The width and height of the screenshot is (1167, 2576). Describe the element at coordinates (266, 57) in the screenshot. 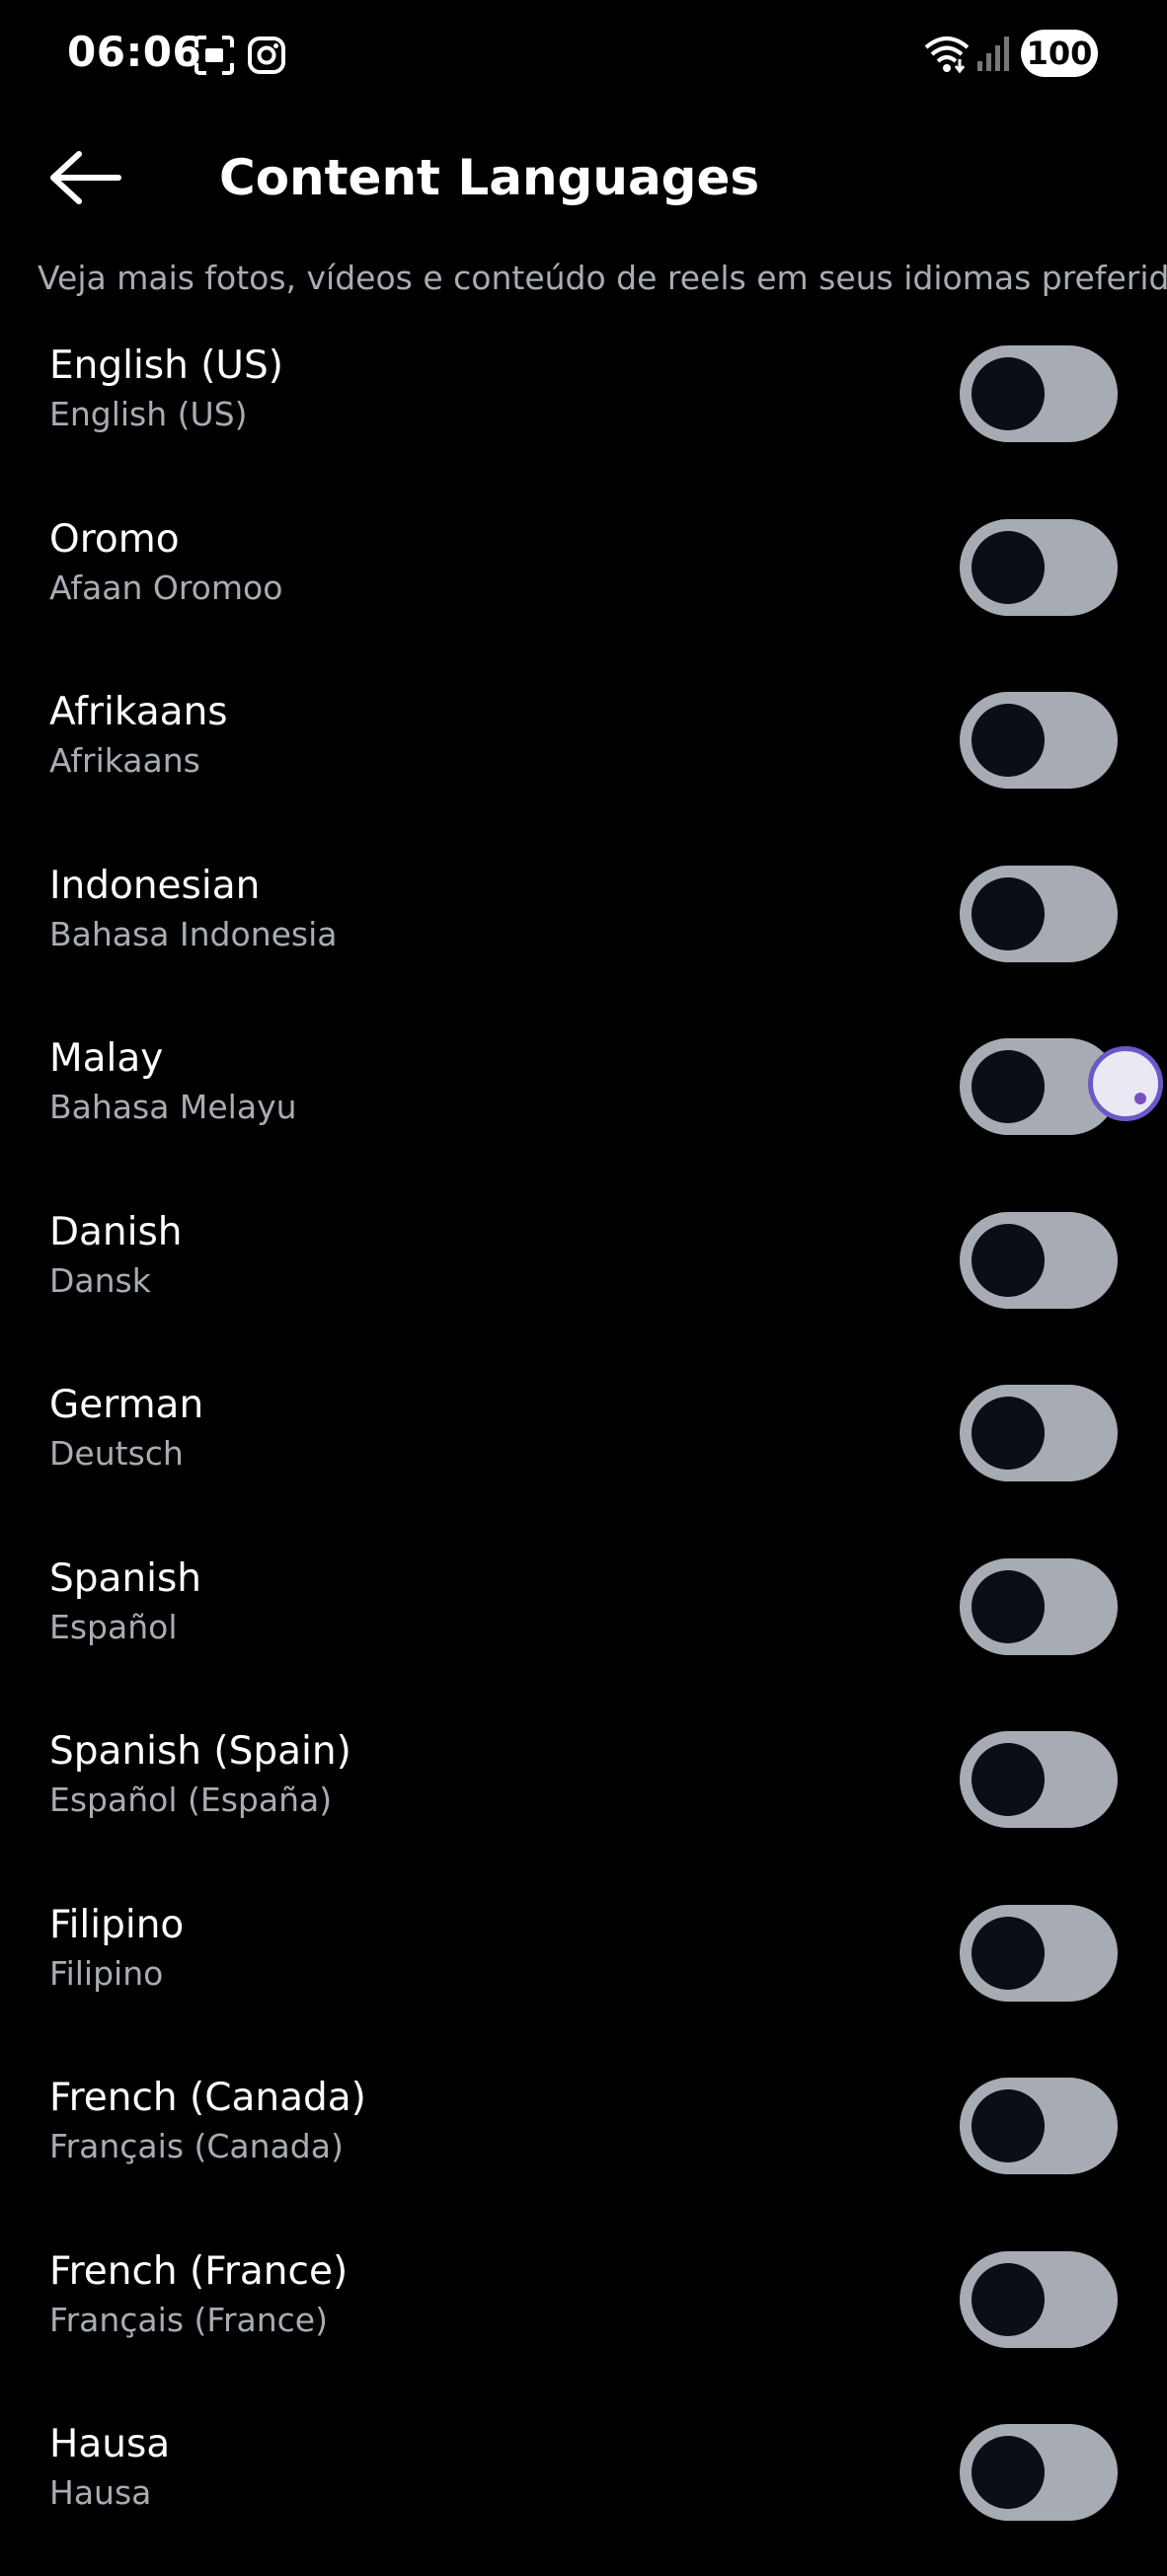

I see `instagram-icon` at that location.